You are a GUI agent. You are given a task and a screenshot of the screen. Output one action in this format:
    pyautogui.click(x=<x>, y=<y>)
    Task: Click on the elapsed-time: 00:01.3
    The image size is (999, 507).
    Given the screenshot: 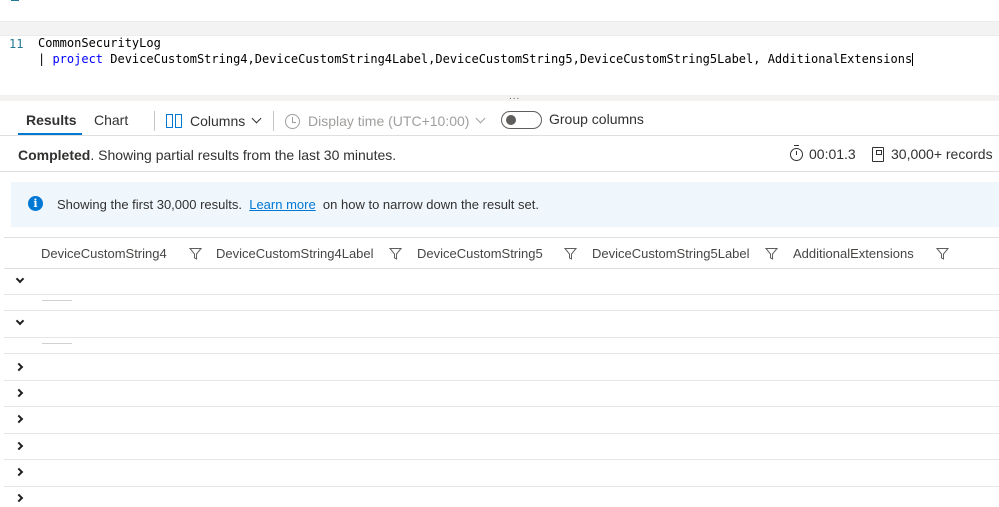 What is the action you would take?
    pyautogui.click(x=823, y=153)
    